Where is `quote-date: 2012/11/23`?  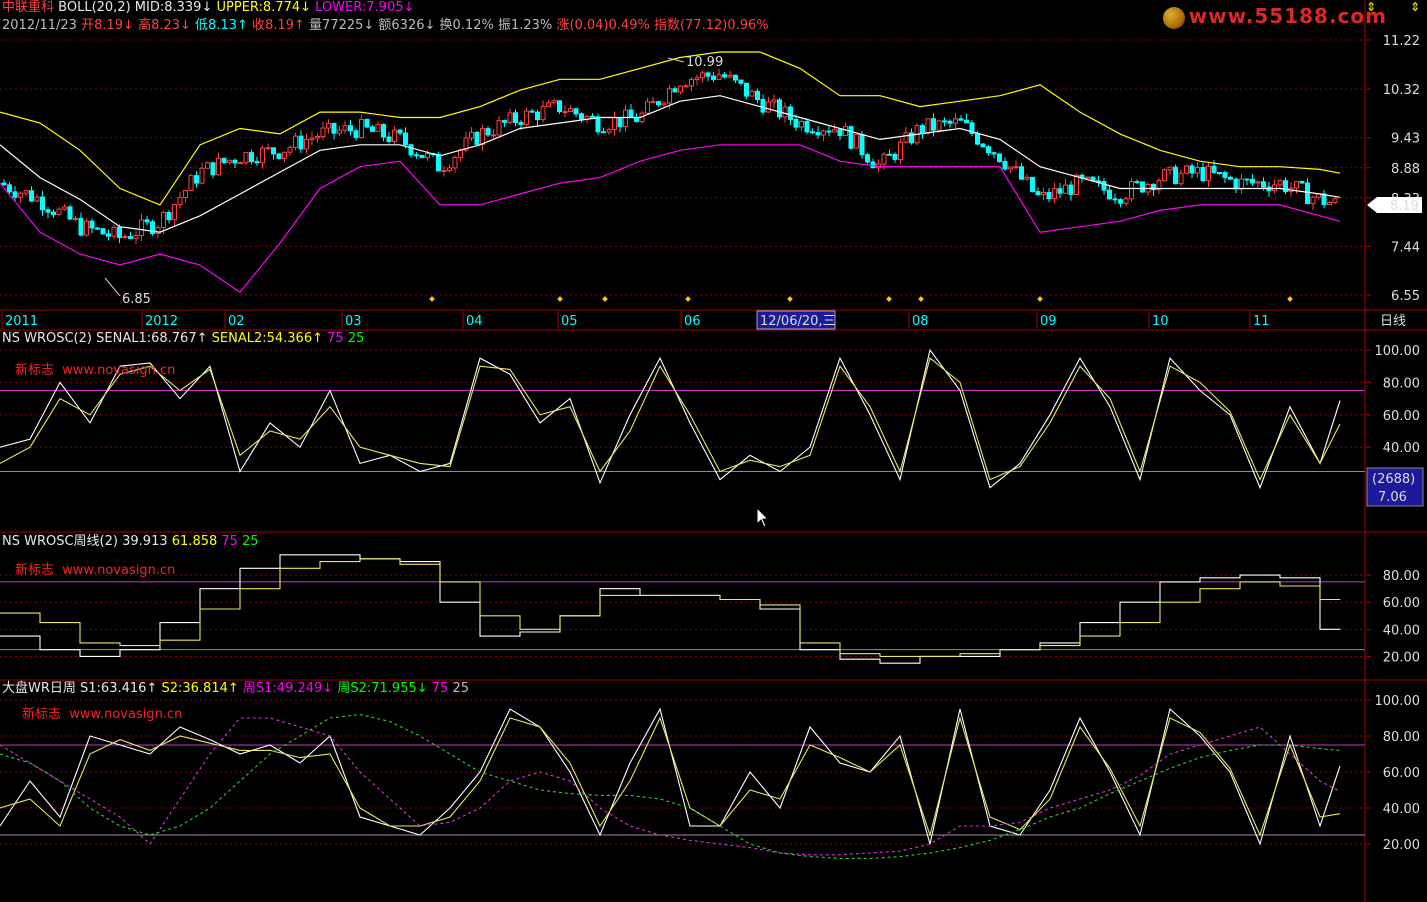
quote-date: 2012/11/23 is located at coordinates (39, 25).